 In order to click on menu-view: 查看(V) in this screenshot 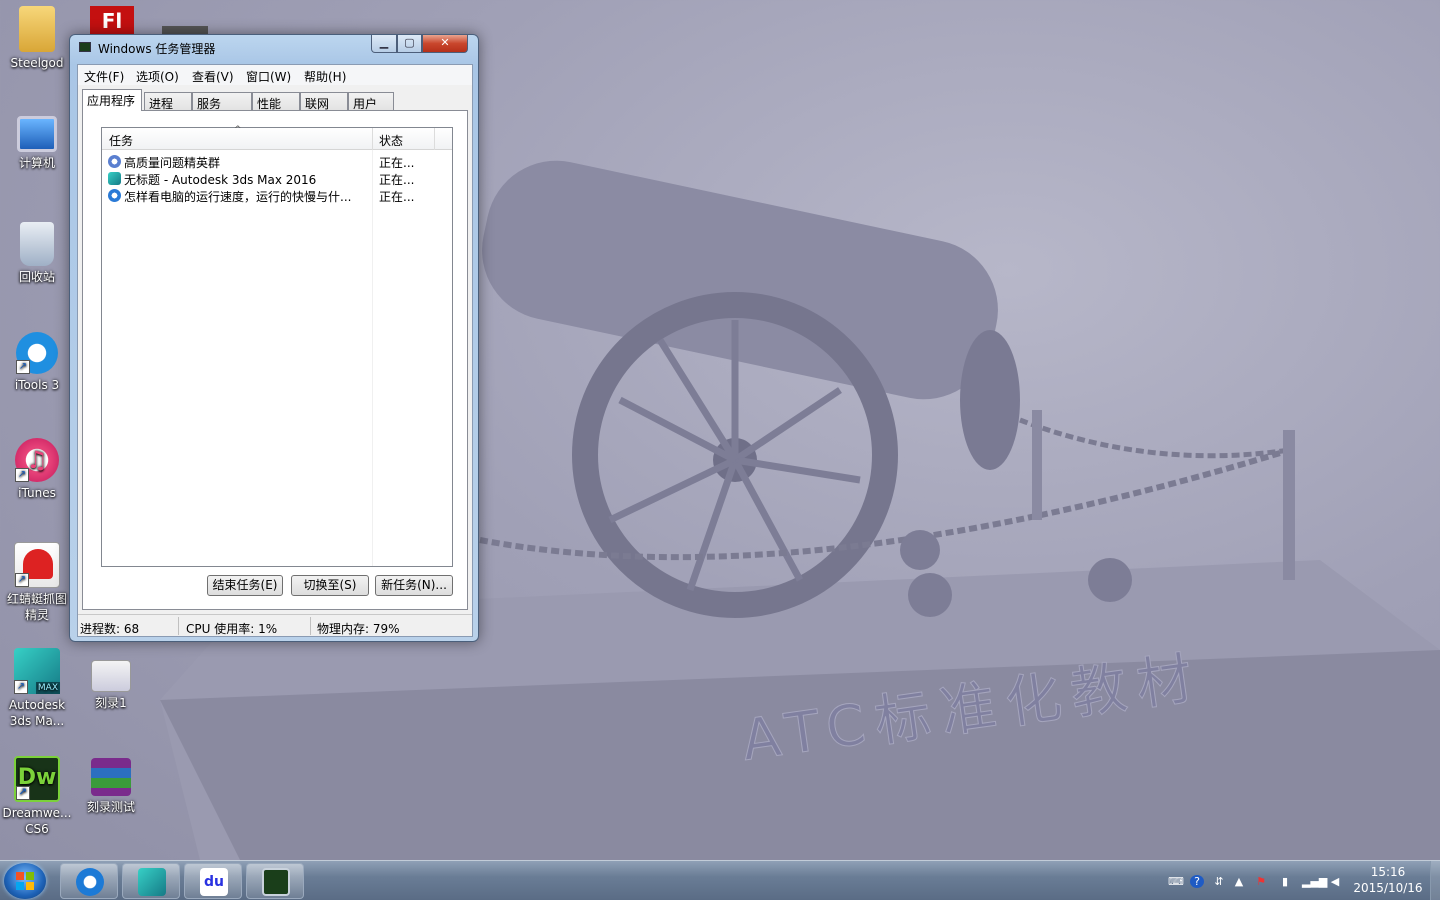, I will do `click(213, 76)`.